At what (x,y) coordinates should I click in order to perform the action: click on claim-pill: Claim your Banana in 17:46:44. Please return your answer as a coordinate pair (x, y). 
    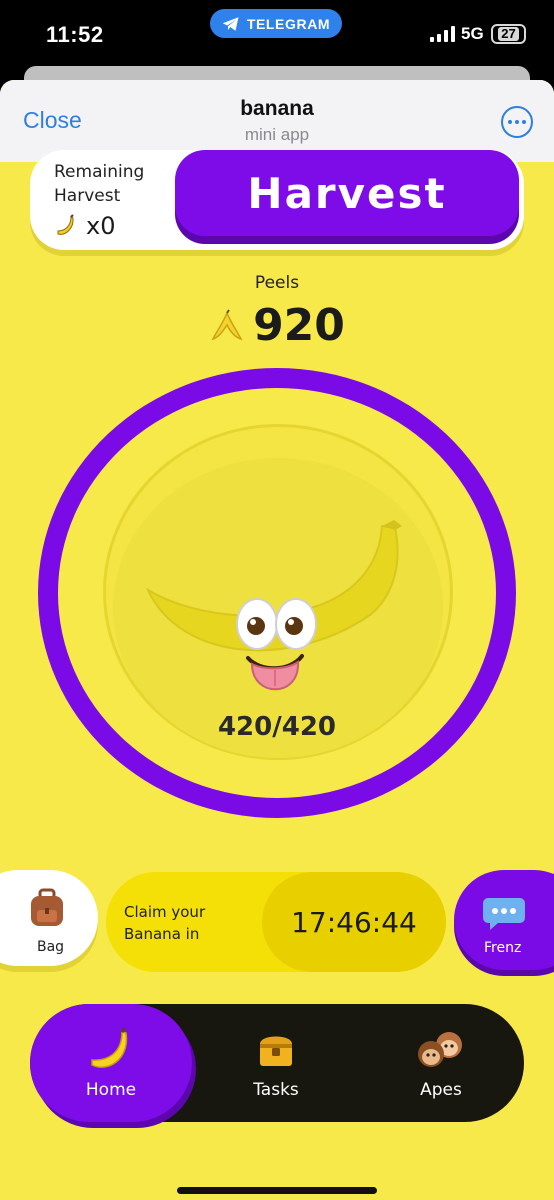
    Looking at the image, I should click on (276, 922).